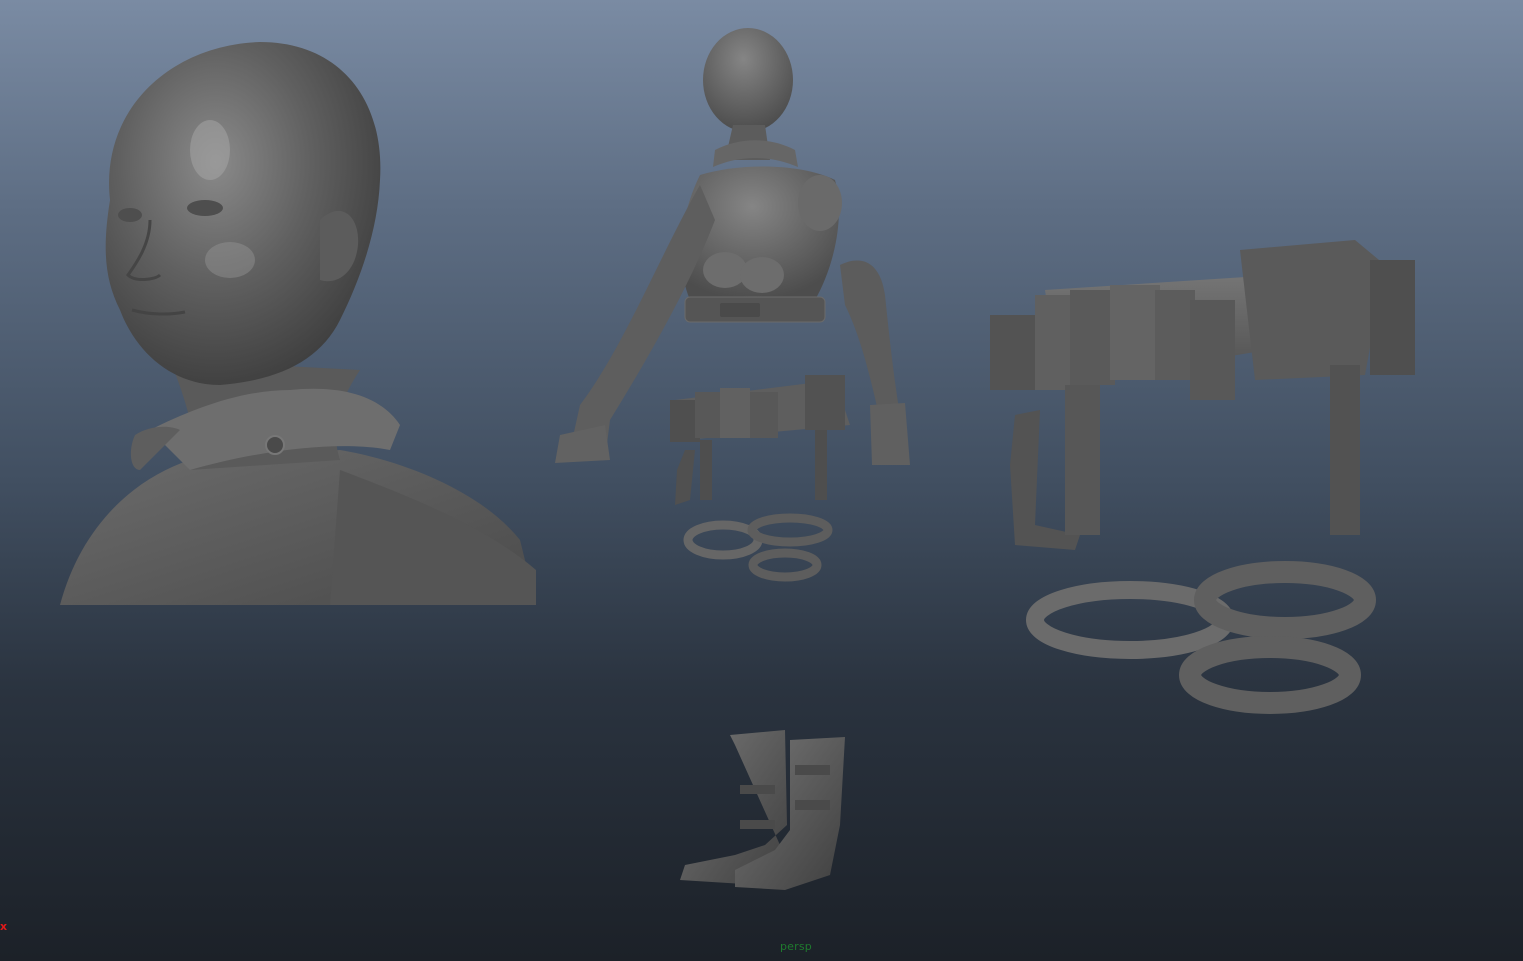  What do you see at coordinates (796, 946) in the screenshot?
I see `camera-name-label: persp` at bounding box center [796, 946].